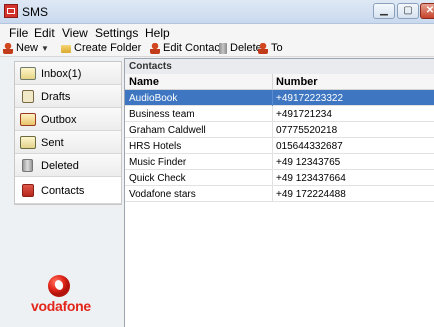 The image size is (434, 327). What do you see at coordinates (277, 48) in the screenshot?
I see `to-label: To` at bounding box center [277, 48].